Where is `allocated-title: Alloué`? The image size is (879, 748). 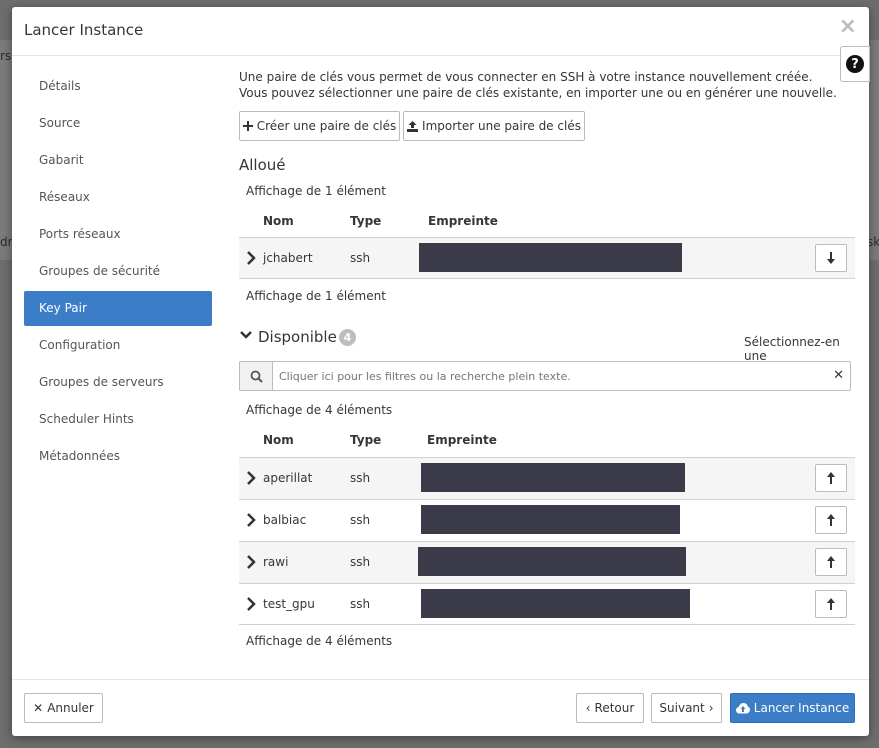
allocated-title: Alloué is located at coordinates (262, 165).